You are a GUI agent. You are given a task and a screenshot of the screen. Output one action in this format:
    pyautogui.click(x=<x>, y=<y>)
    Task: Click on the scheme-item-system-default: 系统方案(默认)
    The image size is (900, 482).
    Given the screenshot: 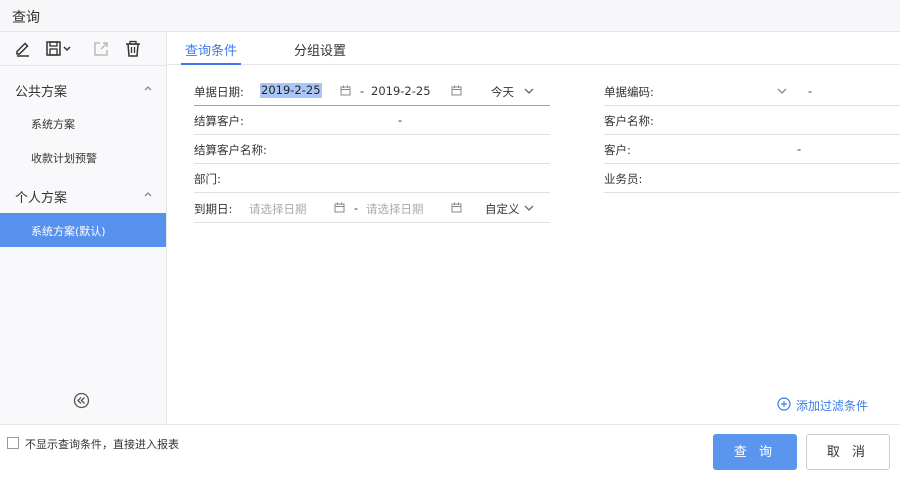 What is the action you would take?
    pyautogui.click(x=83, y=230)
    